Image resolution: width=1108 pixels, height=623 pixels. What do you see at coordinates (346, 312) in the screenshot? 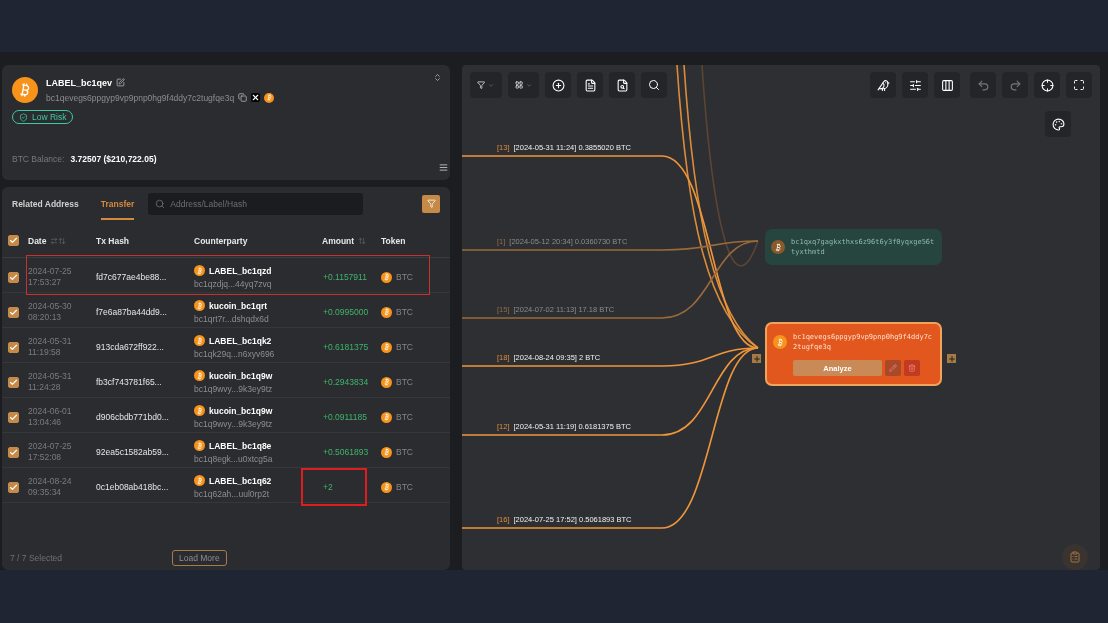
I see `amount-cell: +0.0995000` at bounding box center [346, 312].